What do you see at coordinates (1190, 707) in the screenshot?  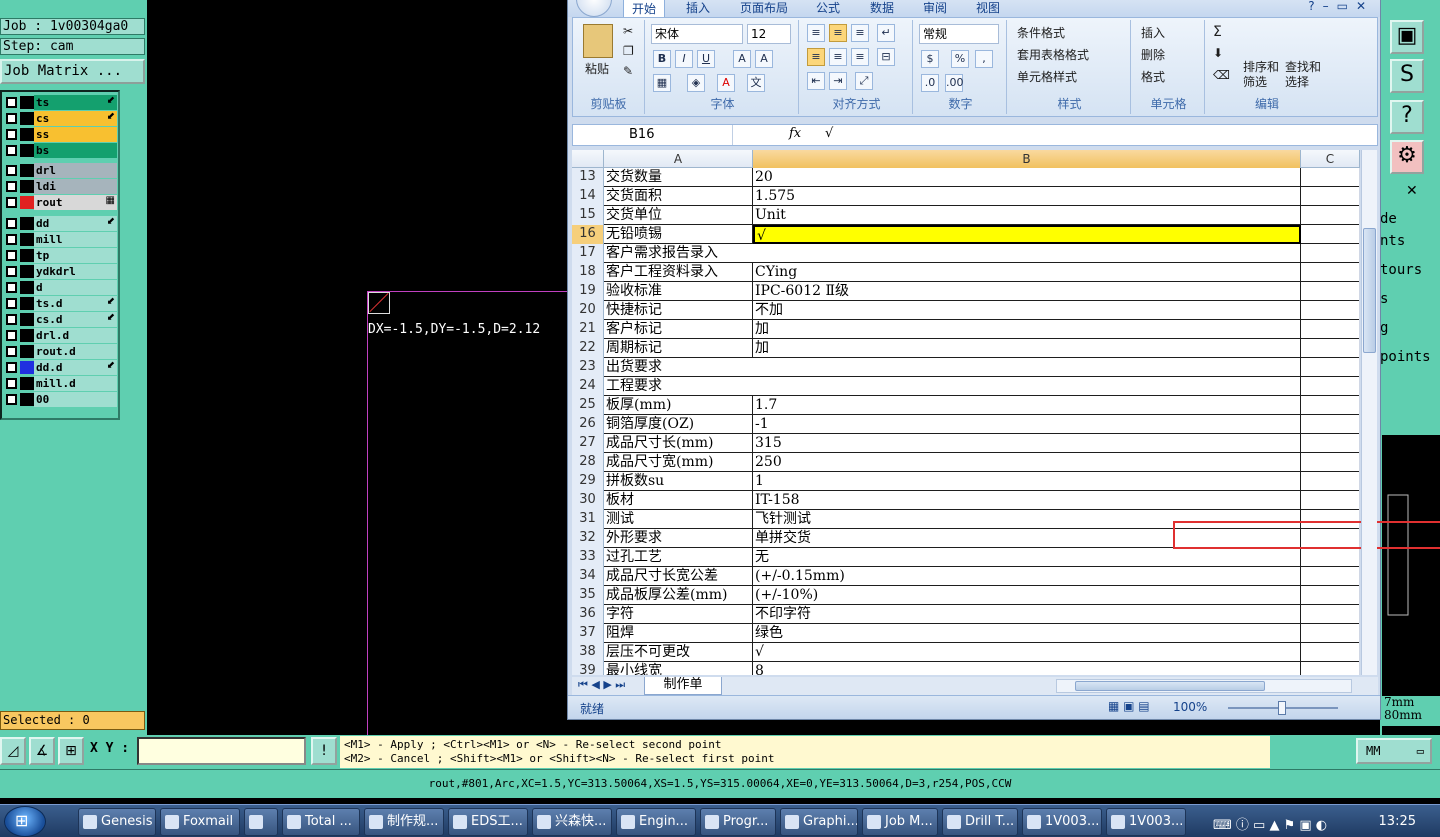 I see `zoom-level: 100%` at bounding box center [1190, 707].